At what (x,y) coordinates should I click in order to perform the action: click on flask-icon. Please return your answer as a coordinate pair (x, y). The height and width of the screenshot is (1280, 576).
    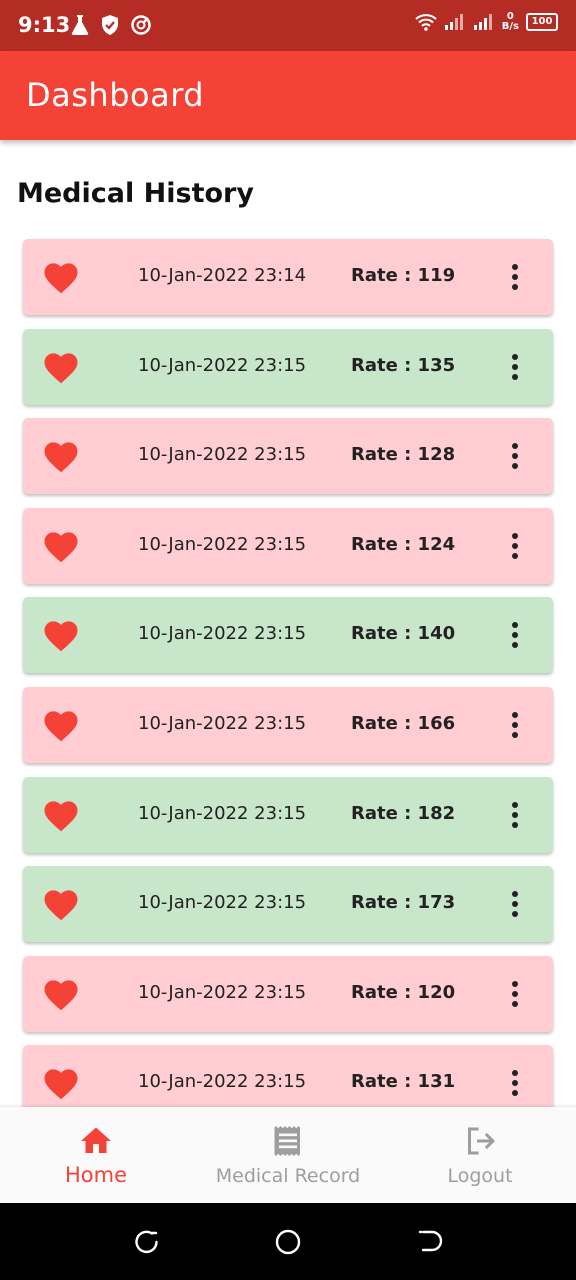
    Looking at the image, I should click on (80, 25).